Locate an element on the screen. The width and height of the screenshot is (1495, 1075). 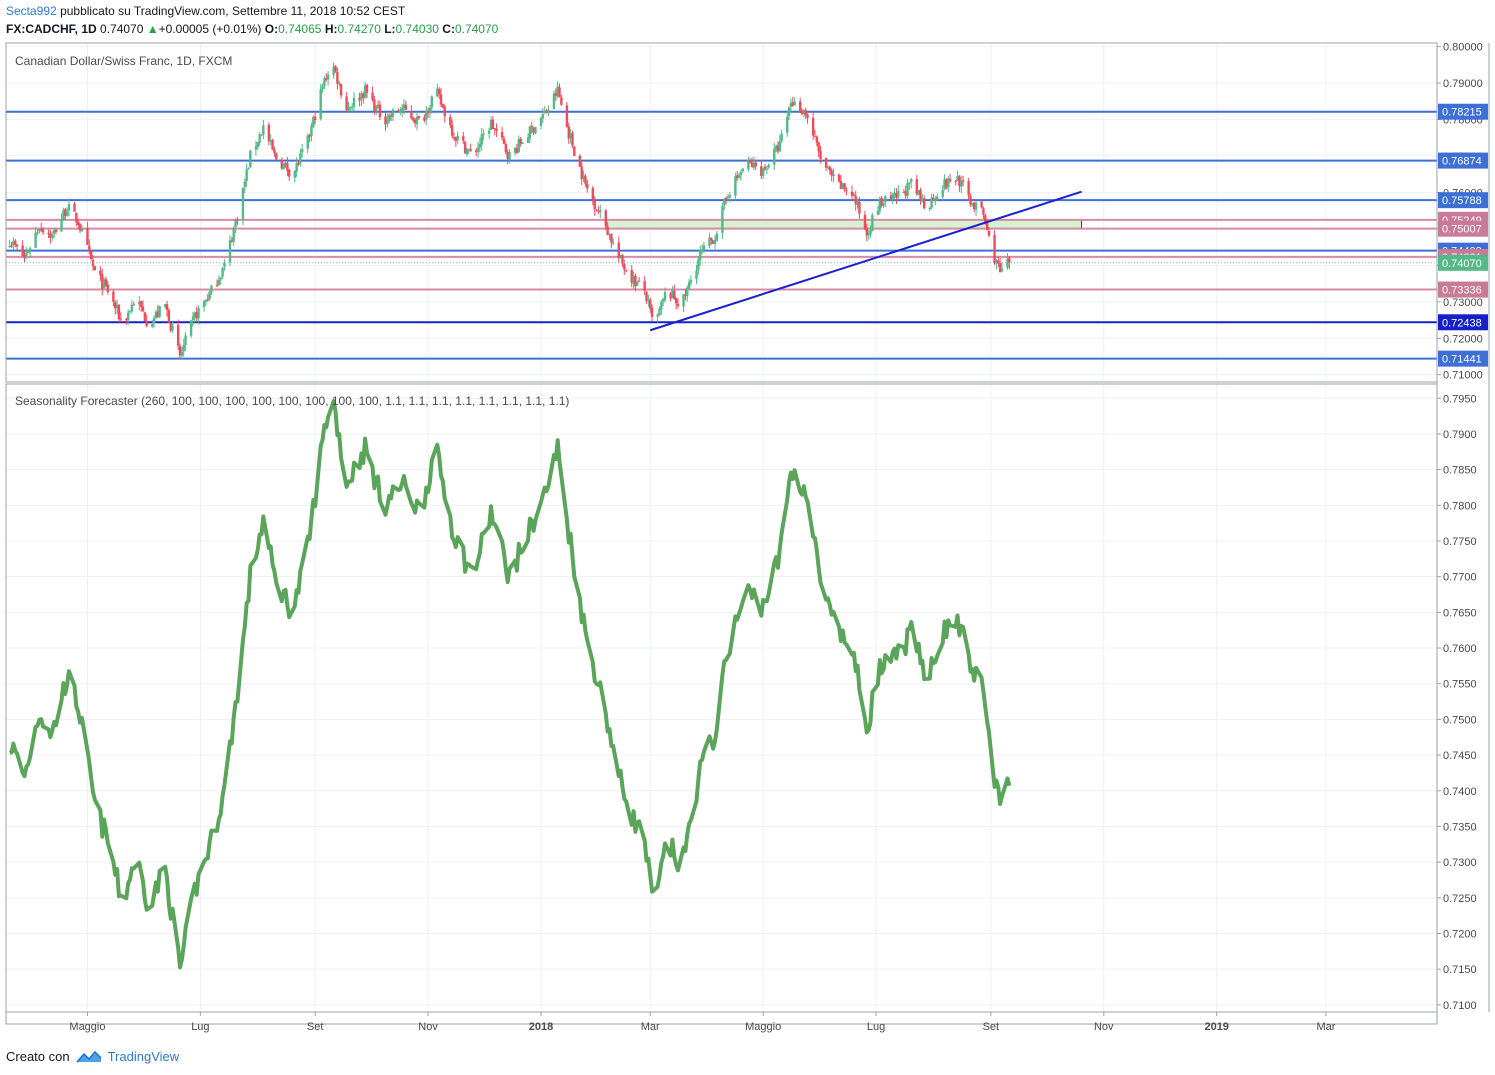
indicator-tick: 0.7500 is located at coordinates (1460, 720).